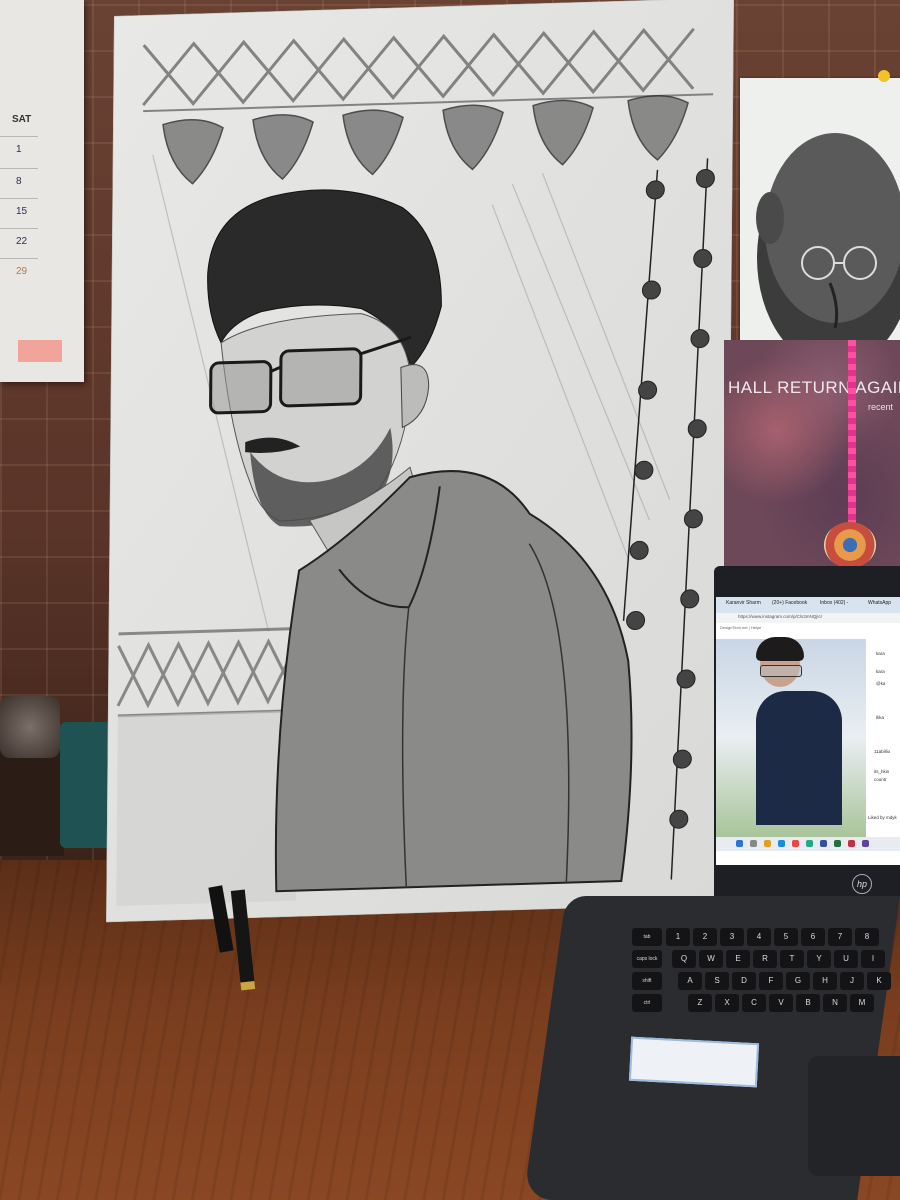 The height and width of the screenshot is (1200, 900). I want to click on keyboard-key: 7, so click(840, 937).